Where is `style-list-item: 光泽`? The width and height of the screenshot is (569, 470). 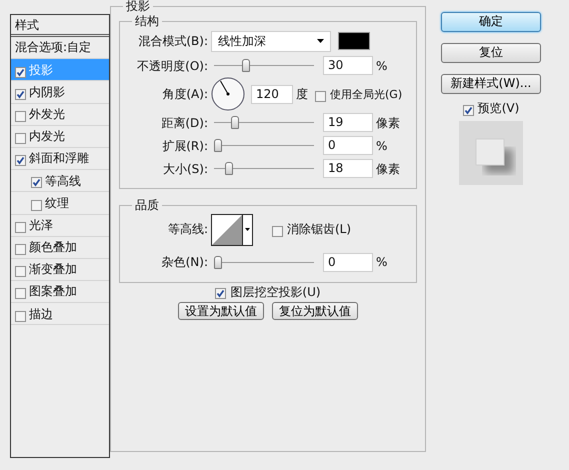 style-list-item: 光泽 is located at coordinates (60, 225).